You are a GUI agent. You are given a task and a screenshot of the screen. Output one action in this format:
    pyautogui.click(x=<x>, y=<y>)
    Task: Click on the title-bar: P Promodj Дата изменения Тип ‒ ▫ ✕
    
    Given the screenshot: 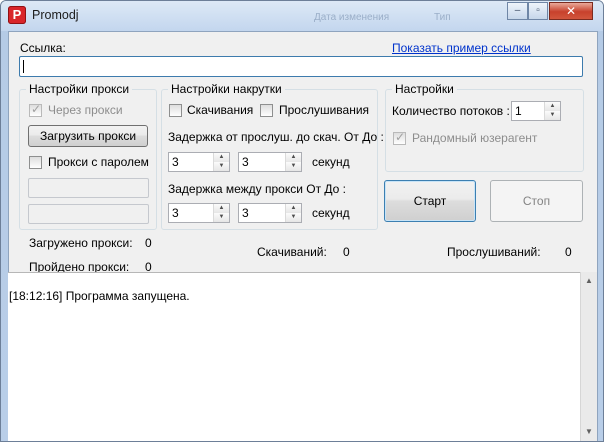 What is the action you would take?
    pyautogui.click(x=302, y=16)
    